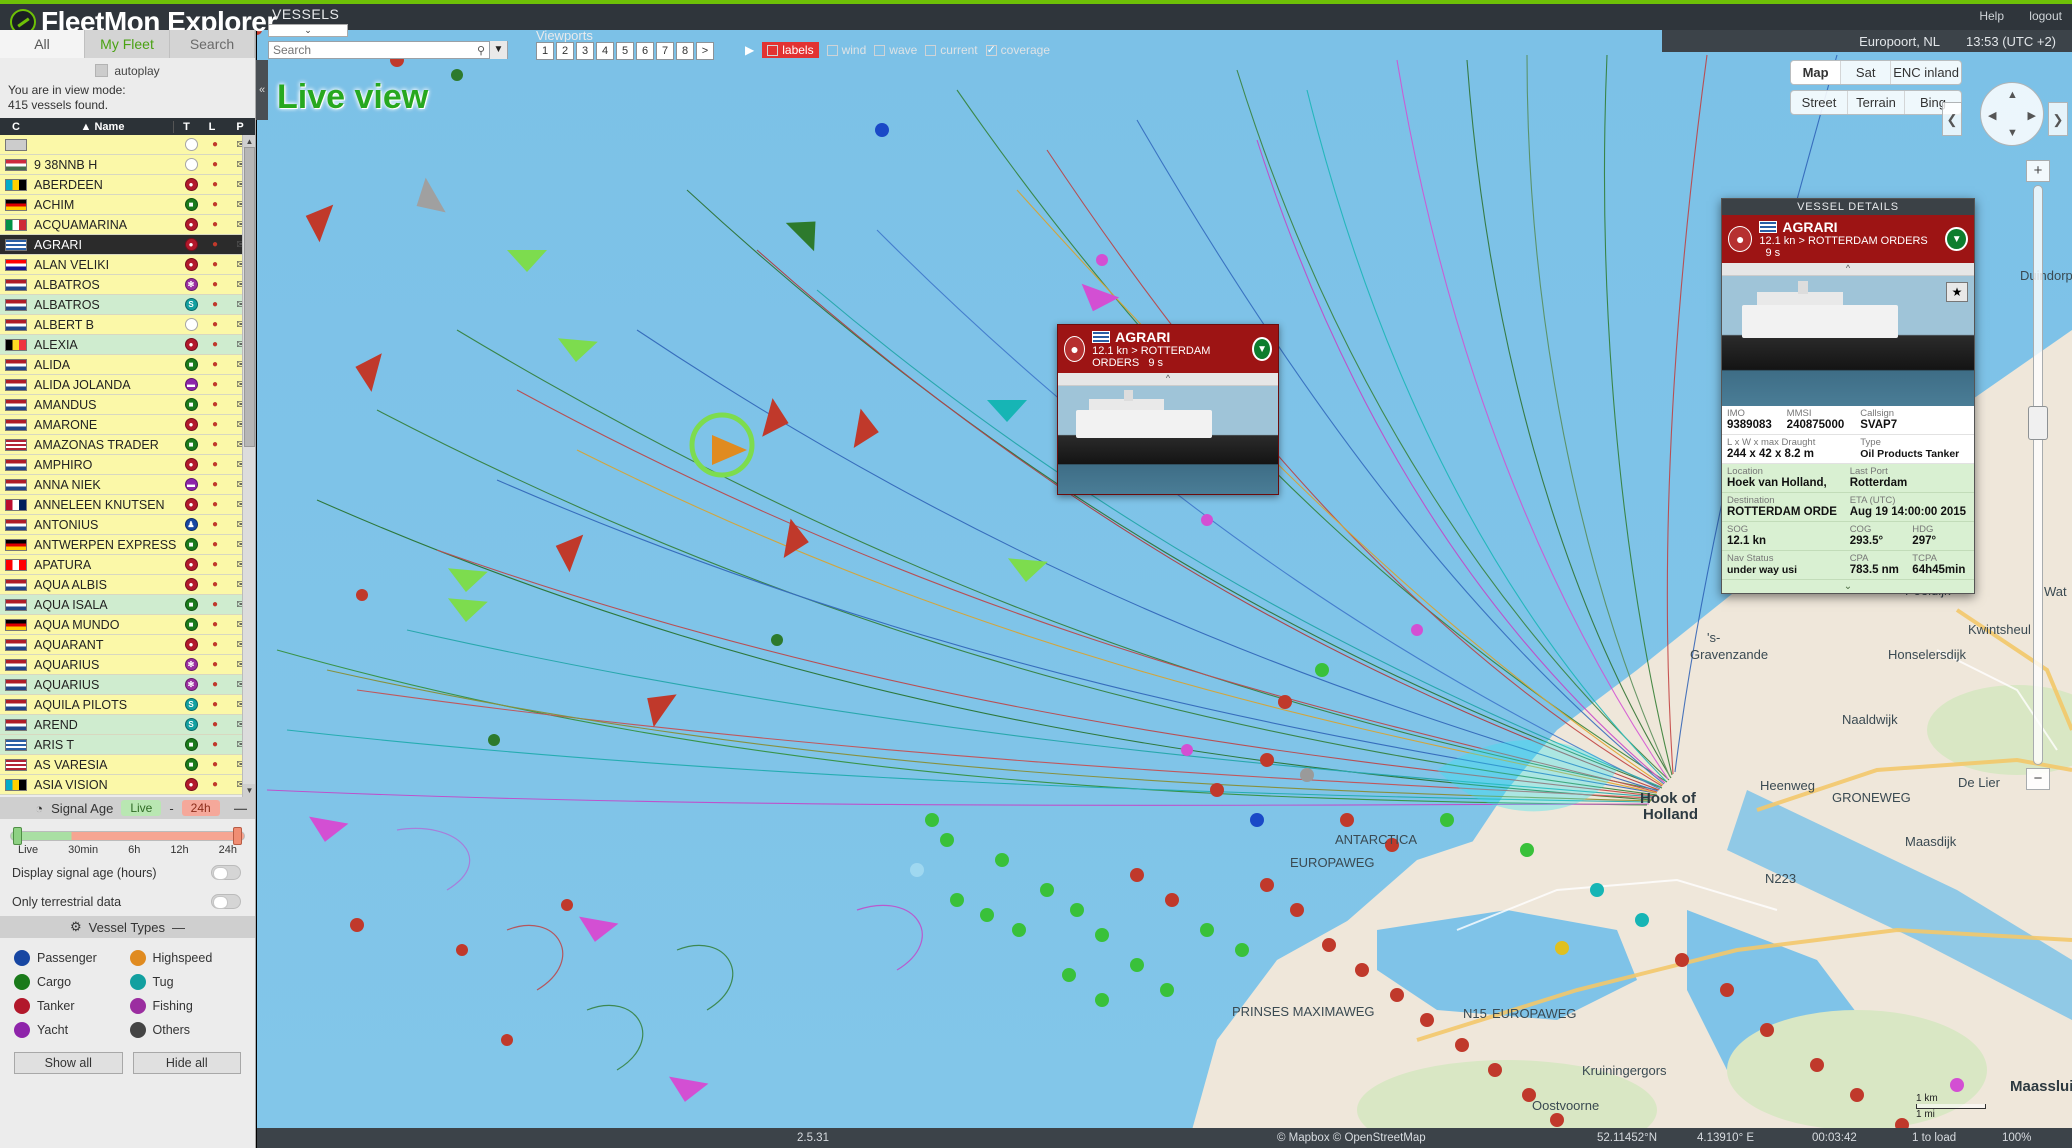 The height and width of the screenshot is (1148, 2072). I want to click on layer-toggle-wave: wave, so click(895, 50).